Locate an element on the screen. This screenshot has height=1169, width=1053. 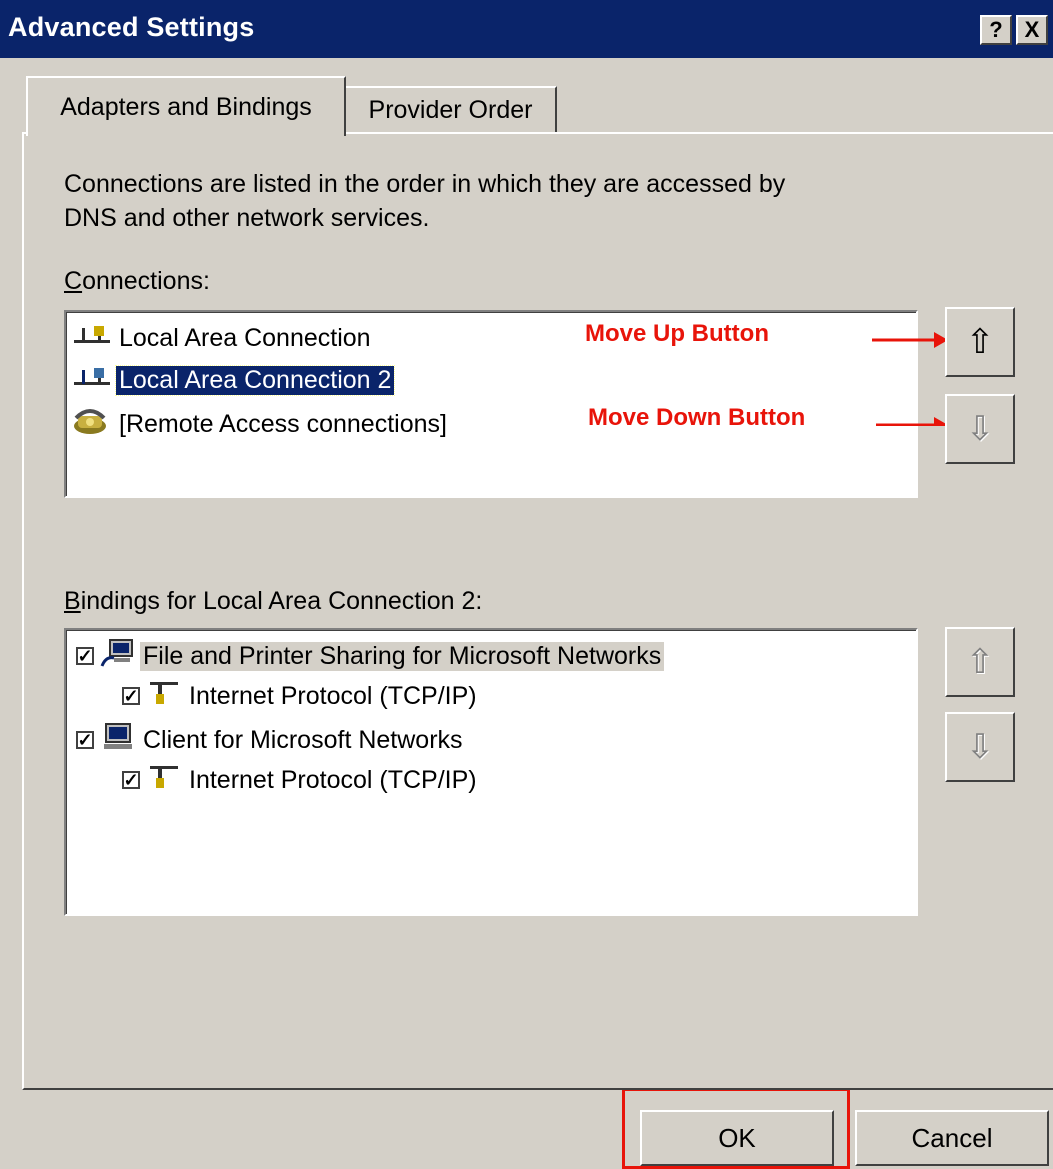
close-button: X is located at coordinates (1032, 30).